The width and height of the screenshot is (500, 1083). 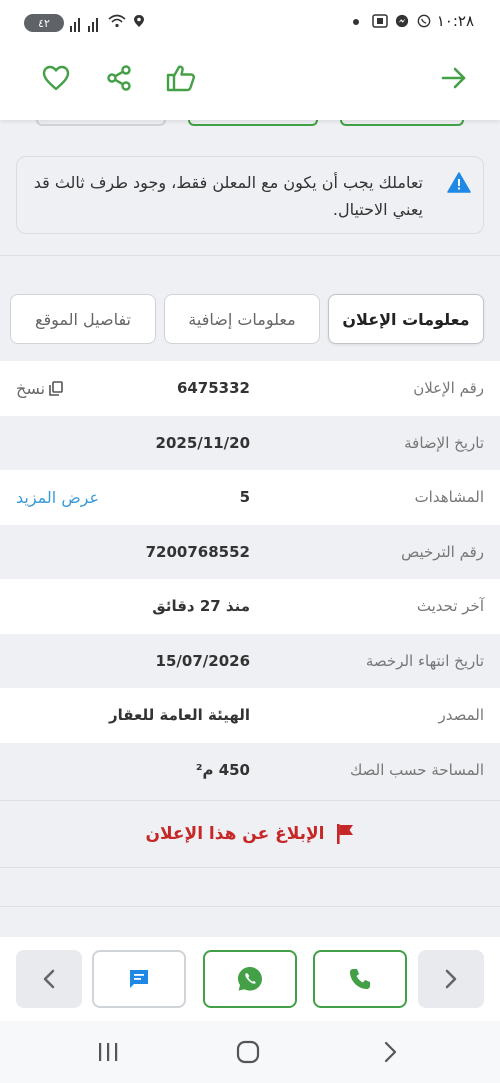 I want to click on row-value: الهيئة العامة للعقار, so click(x=179, y=715).